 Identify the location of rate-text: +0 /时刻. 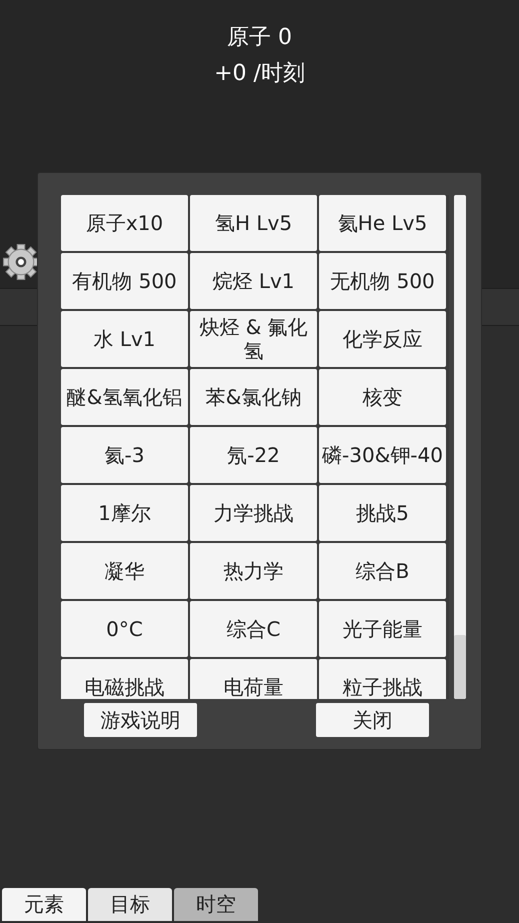
(259, 74).